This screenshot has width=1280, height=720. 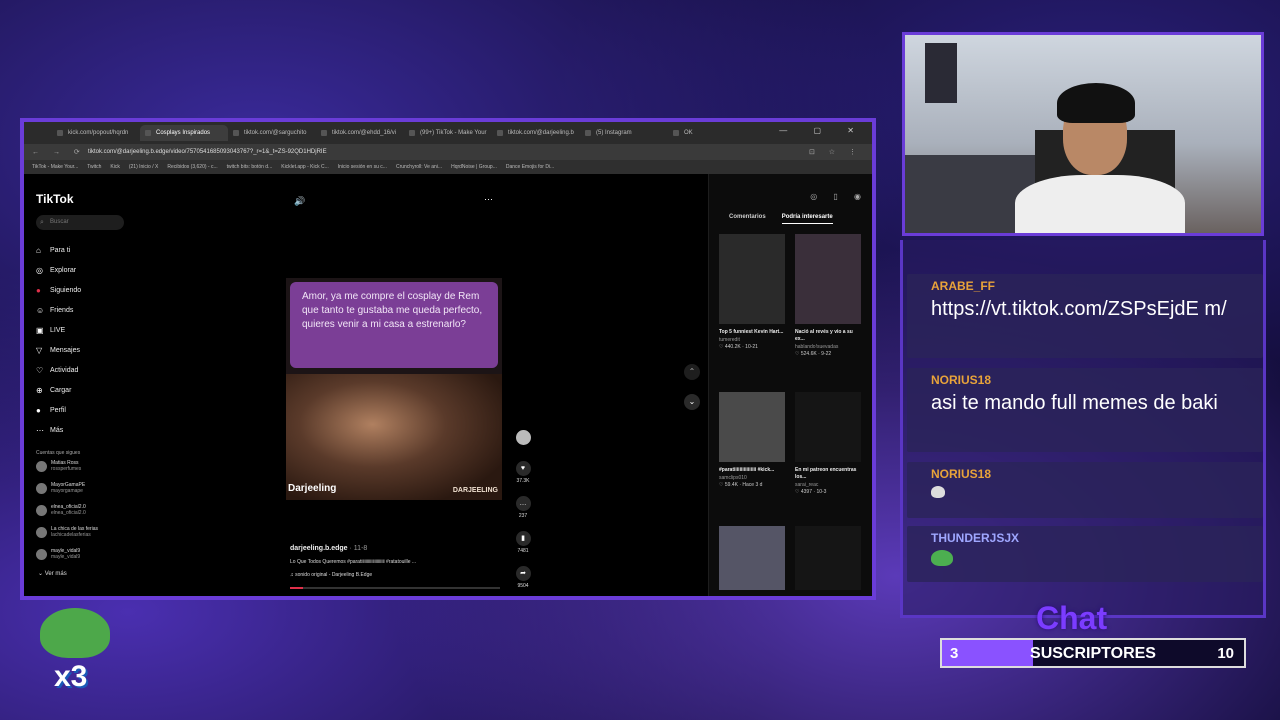 I want to click on panel-icons: ◎ ▯ ◉, so click(x=839, y=196).